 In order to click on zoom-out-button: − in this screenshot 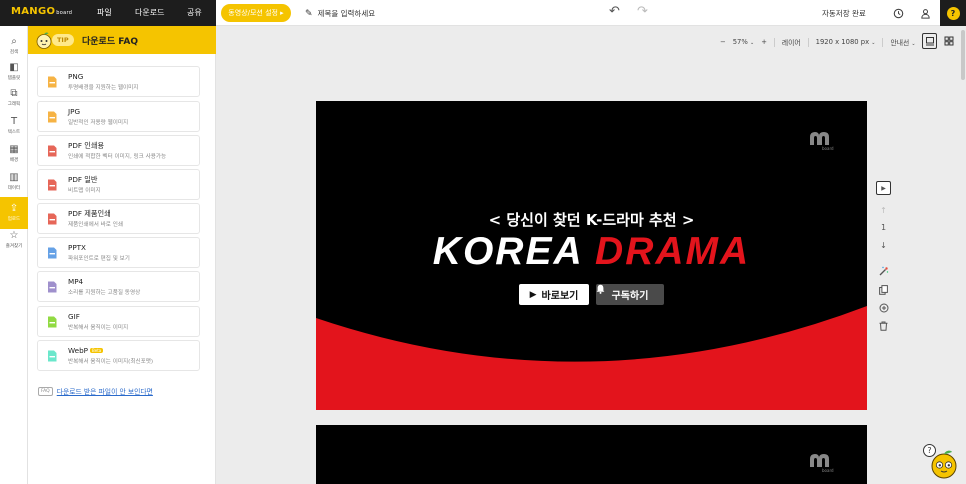, I will do `click(723, 42)`.